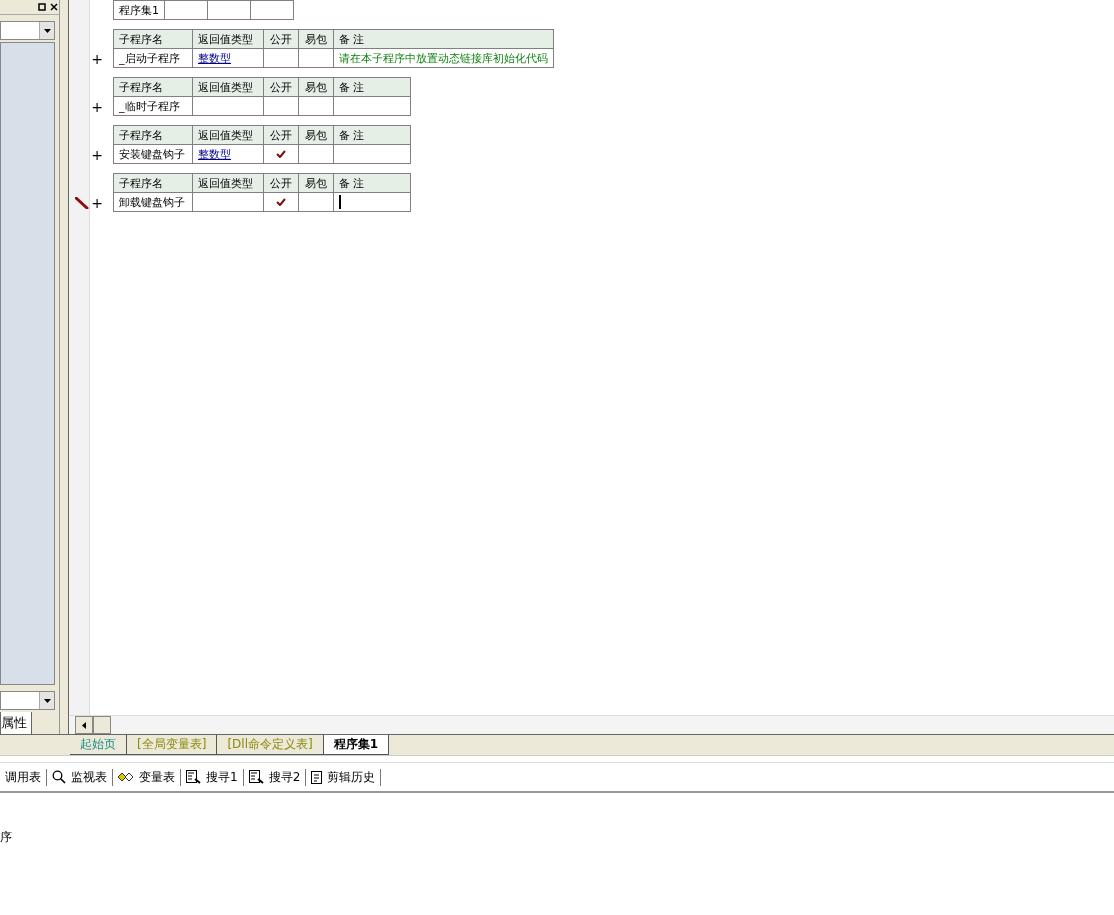 The image size is (1114, 915). I want to click on toolbar-tab: 监视表, so click(80, 777).